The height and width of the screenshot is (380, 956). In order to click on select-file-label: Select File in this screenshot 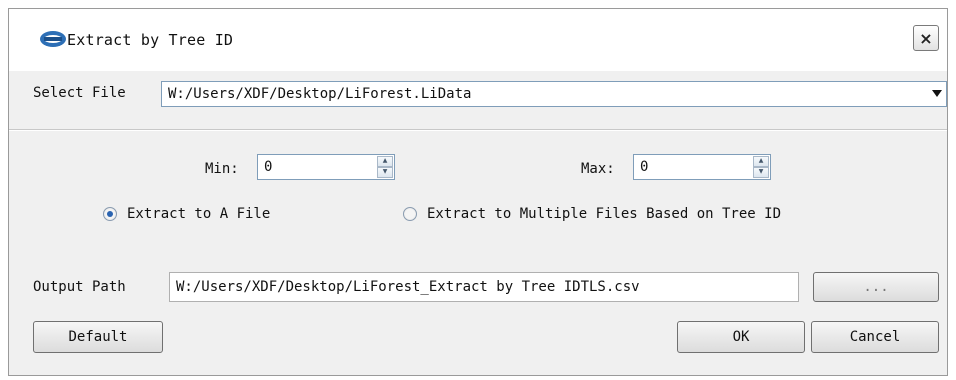, I will do `click(79, 93)`.